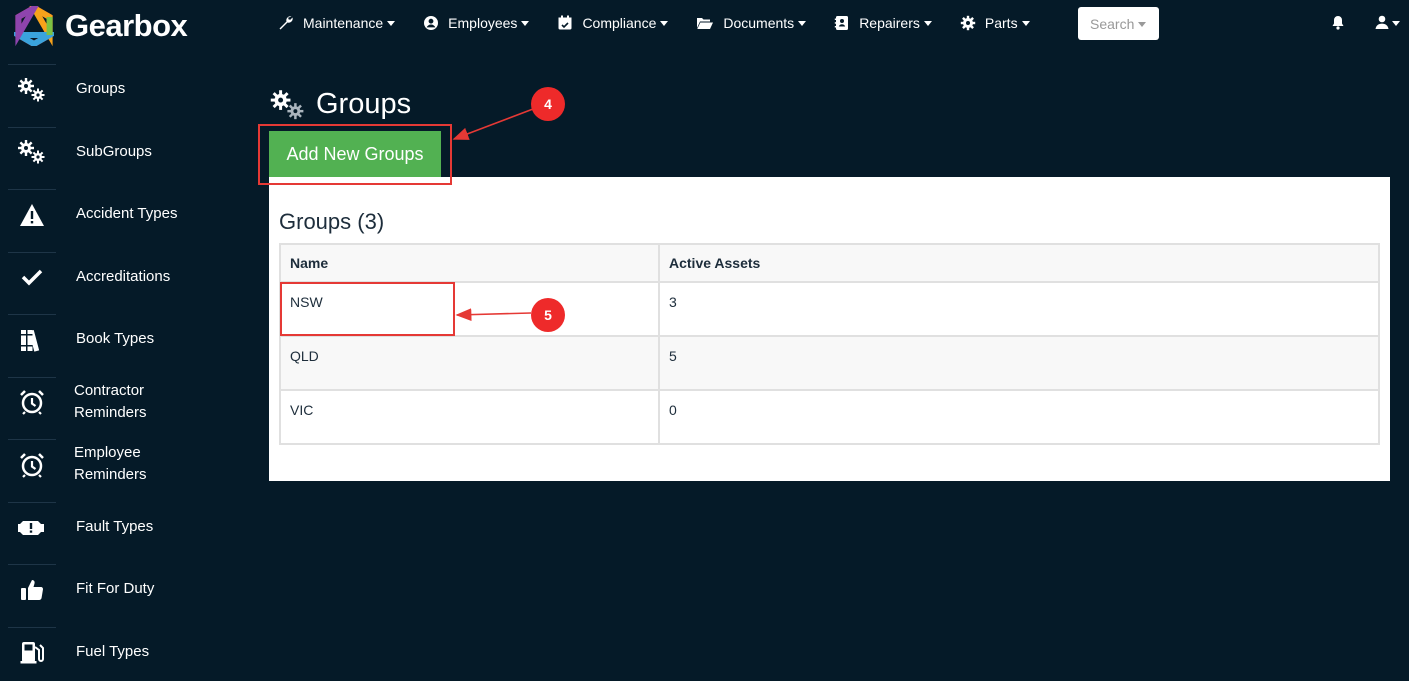  I want to click on nav-compliance: Compliance, so click(613, 23).